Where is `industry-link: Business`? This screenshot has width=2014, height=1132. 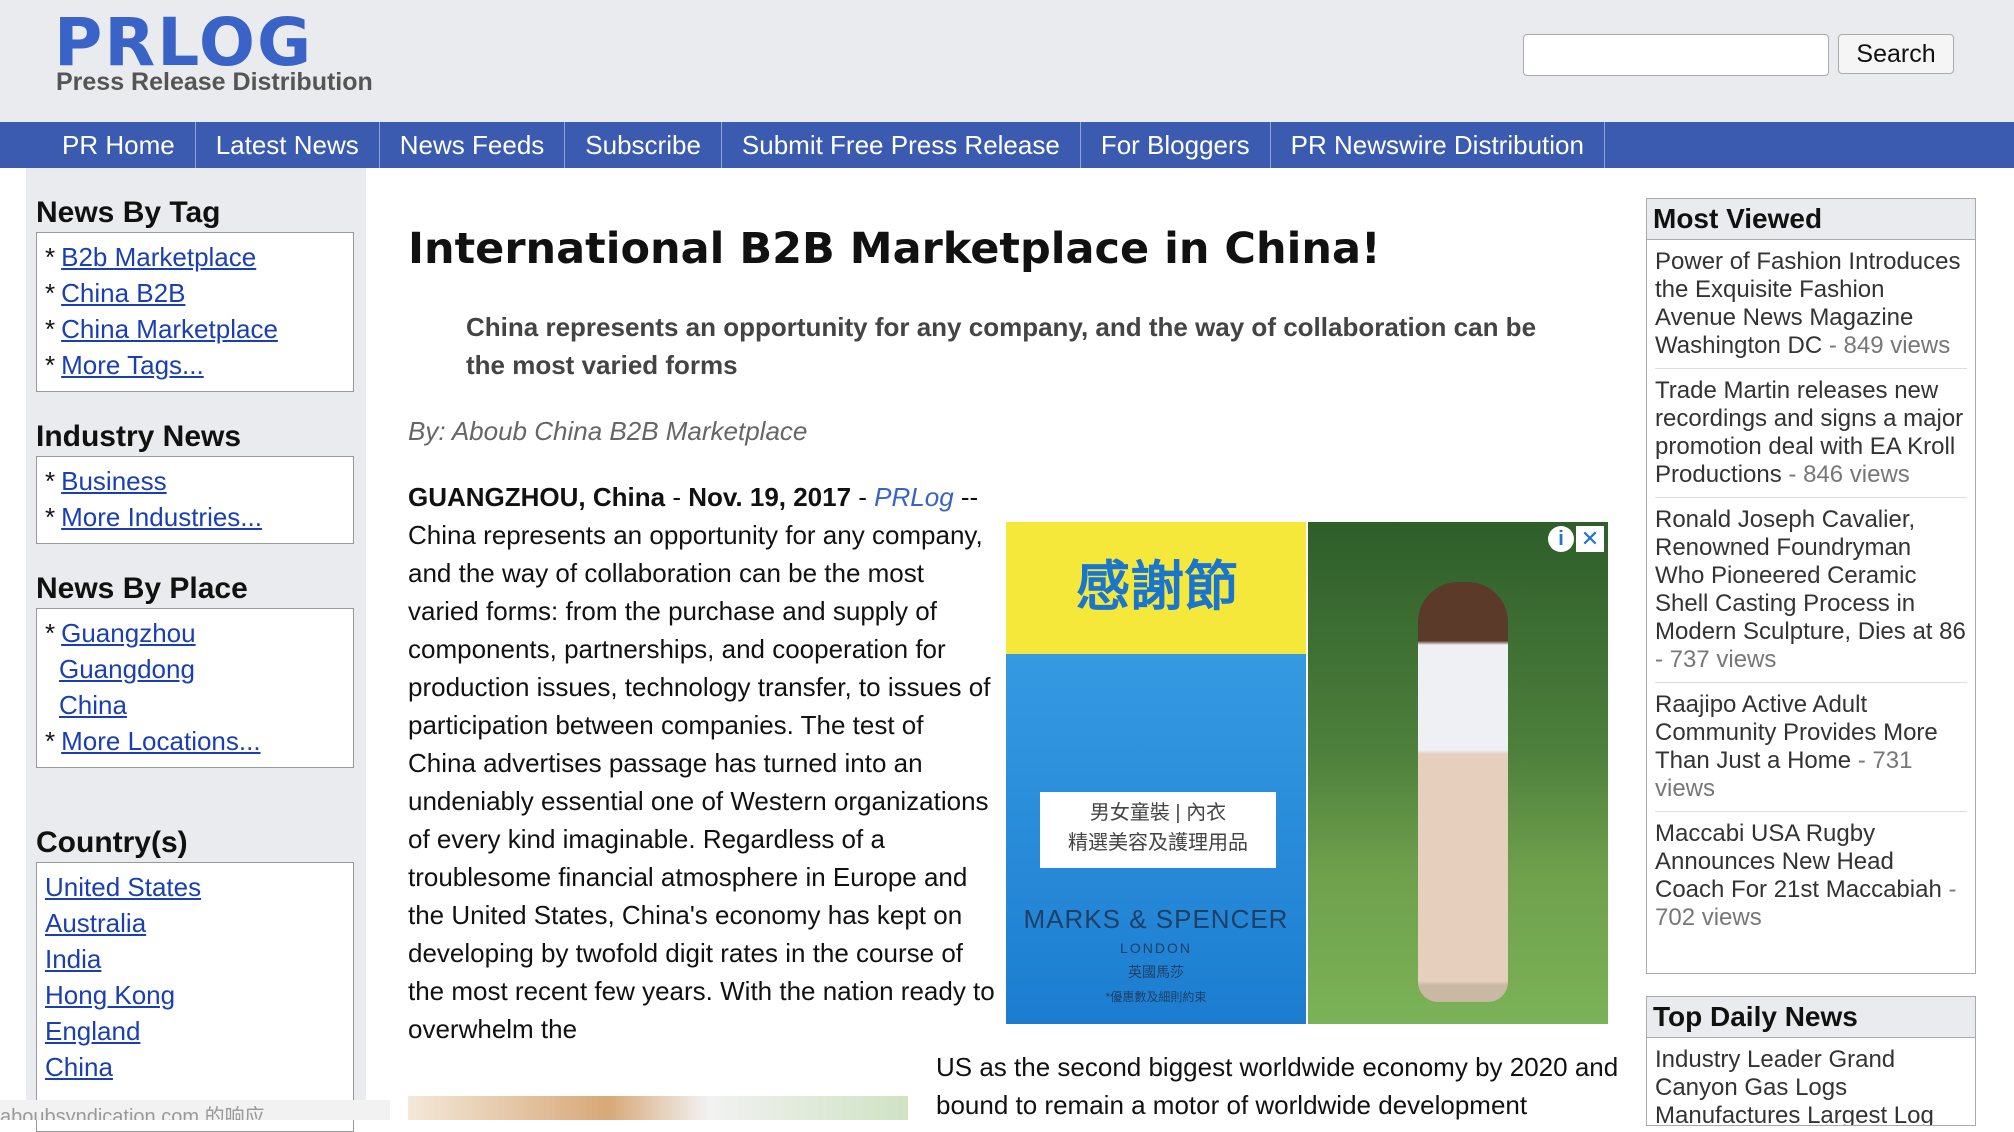
industry-link: Business is located at coordinates (114, 481).